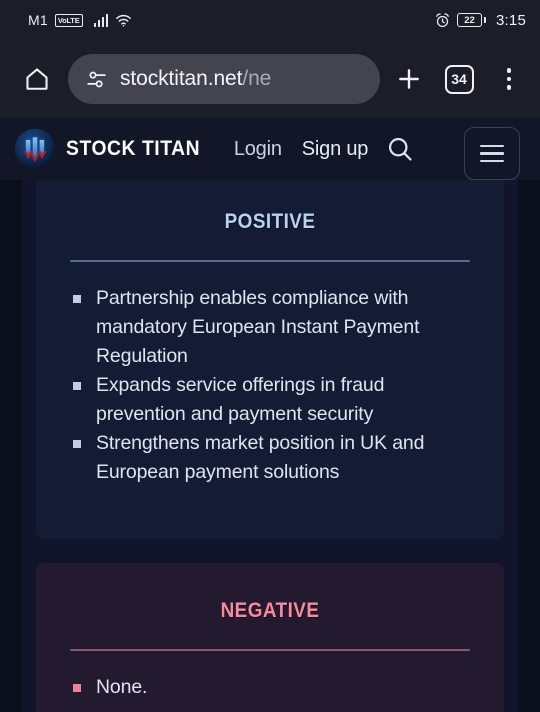  I want to click on new-tab-button, so click(409, 79).